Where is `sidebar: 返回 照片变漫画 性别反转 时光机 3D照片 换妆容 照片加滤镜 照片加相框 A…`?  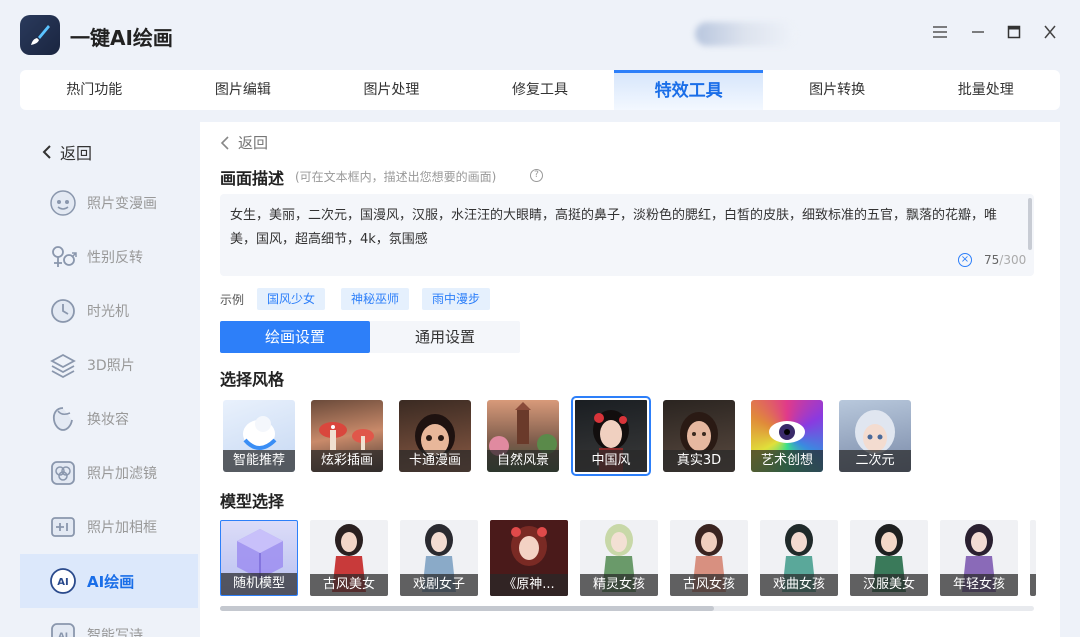 sidebar: 返回 照片变漫画 性别反转 时光机 3D照片 换妆容 照片加滤镜 照片加相框 A… is located at coordinates (109, 379).